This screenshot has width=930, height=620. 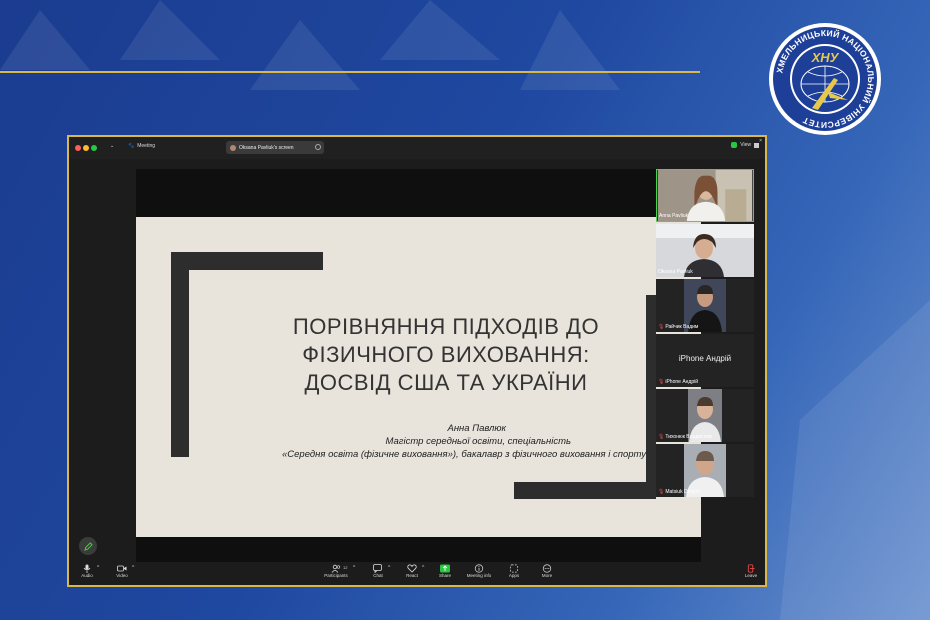 I want to click on participant-tile: Anna Pavliuk, so click(x=705, y=195).